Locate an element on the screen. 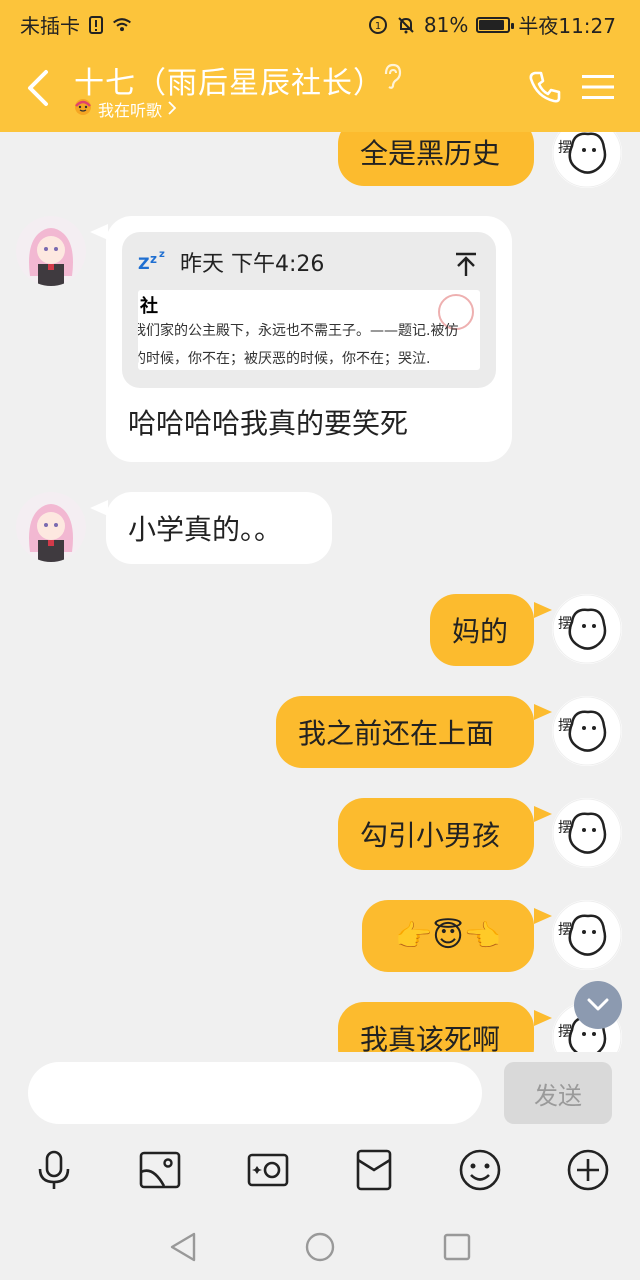 The image size is (640, 1280). nav-back-button is located at coordinates (183, 1247).